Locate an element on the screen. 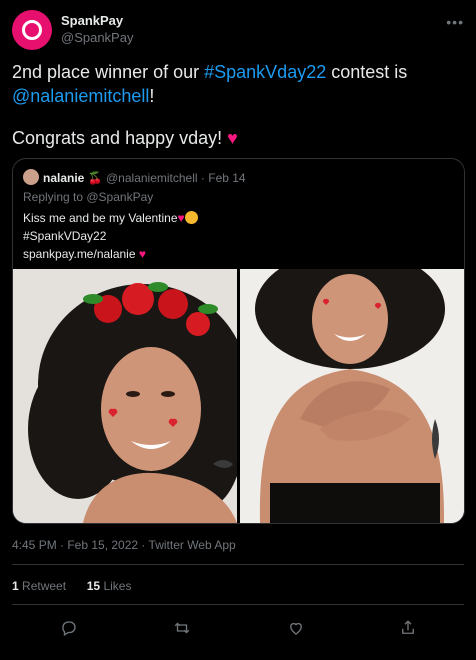 The height and width of the screenshot is (660, 476). mention-link: @nalaniemitchell is located at coordinates (80, 96).